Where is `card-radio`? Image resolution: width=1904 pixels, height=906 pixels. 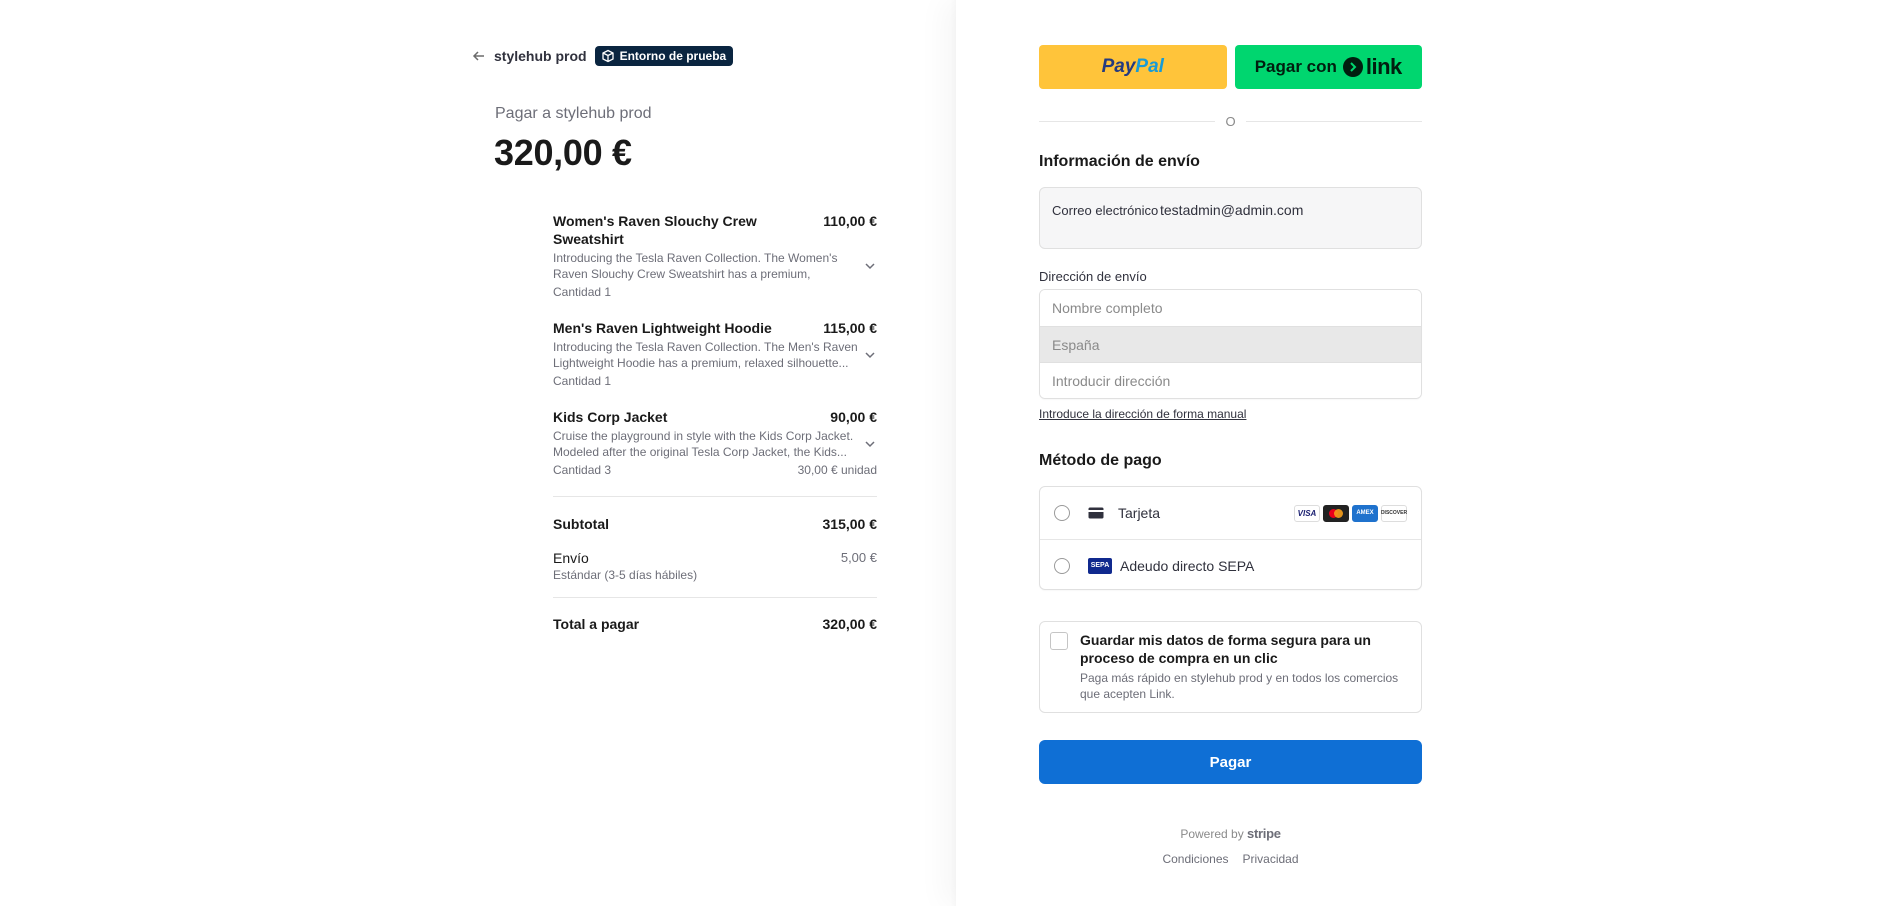 card-radio is located at coordinates (1062, 513).